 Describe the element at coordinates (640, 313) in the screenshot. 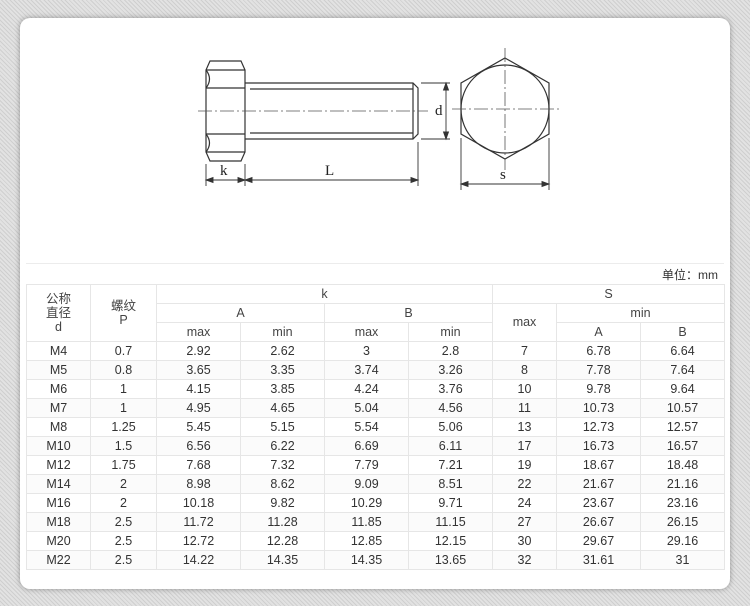

I see `header-s-min: min` at that location.